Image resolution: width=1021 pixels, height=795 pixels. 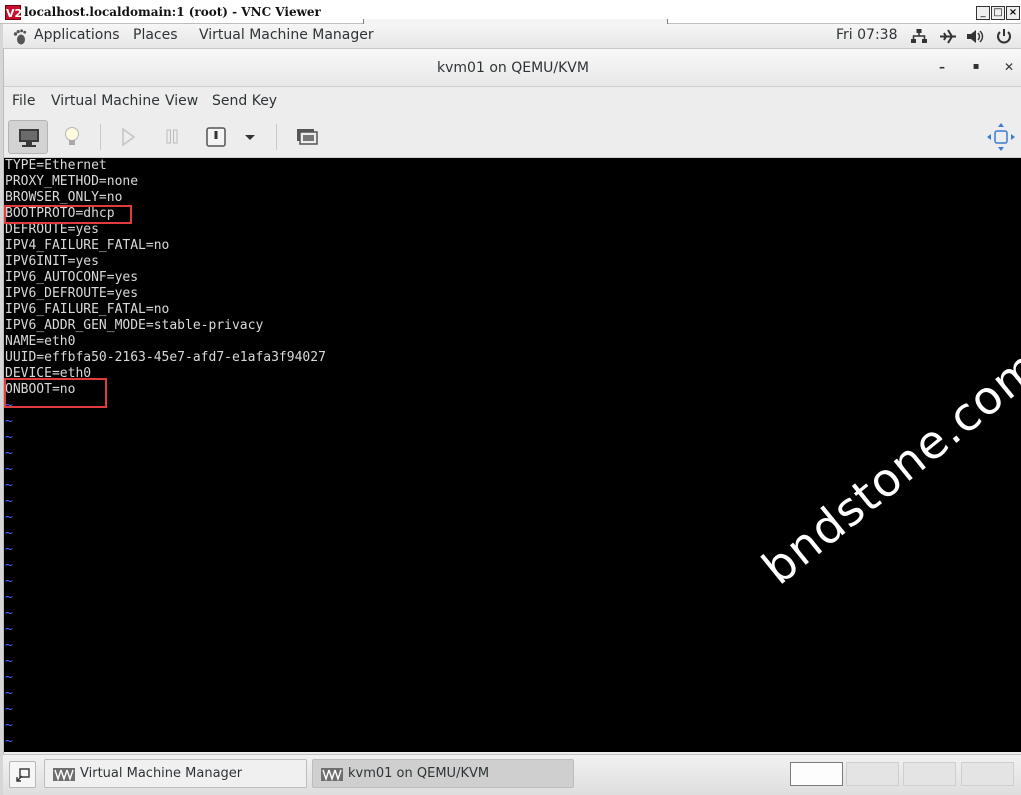 I want to click on console-icon, so click(x=29, y=138).